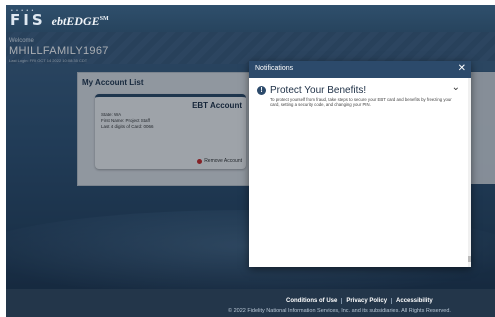 The width and height of the screenshot is (495, 317). I want to click on modal-title: Notifications, so click(274, 68).